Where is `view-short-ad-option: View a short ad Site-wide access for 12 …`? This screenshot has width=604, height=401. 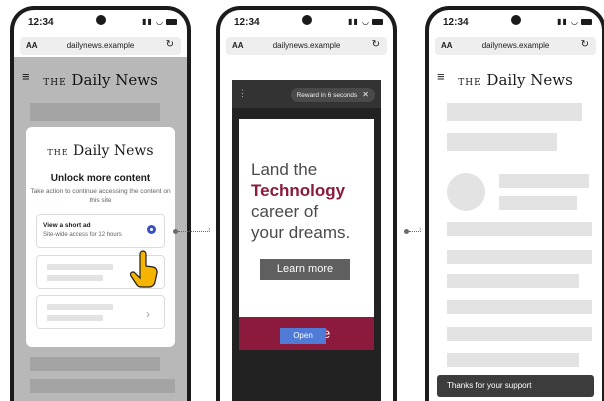
view-short-ad-option: View a short ad Site-wide access for 12 … is located at coordinates (100, 231).